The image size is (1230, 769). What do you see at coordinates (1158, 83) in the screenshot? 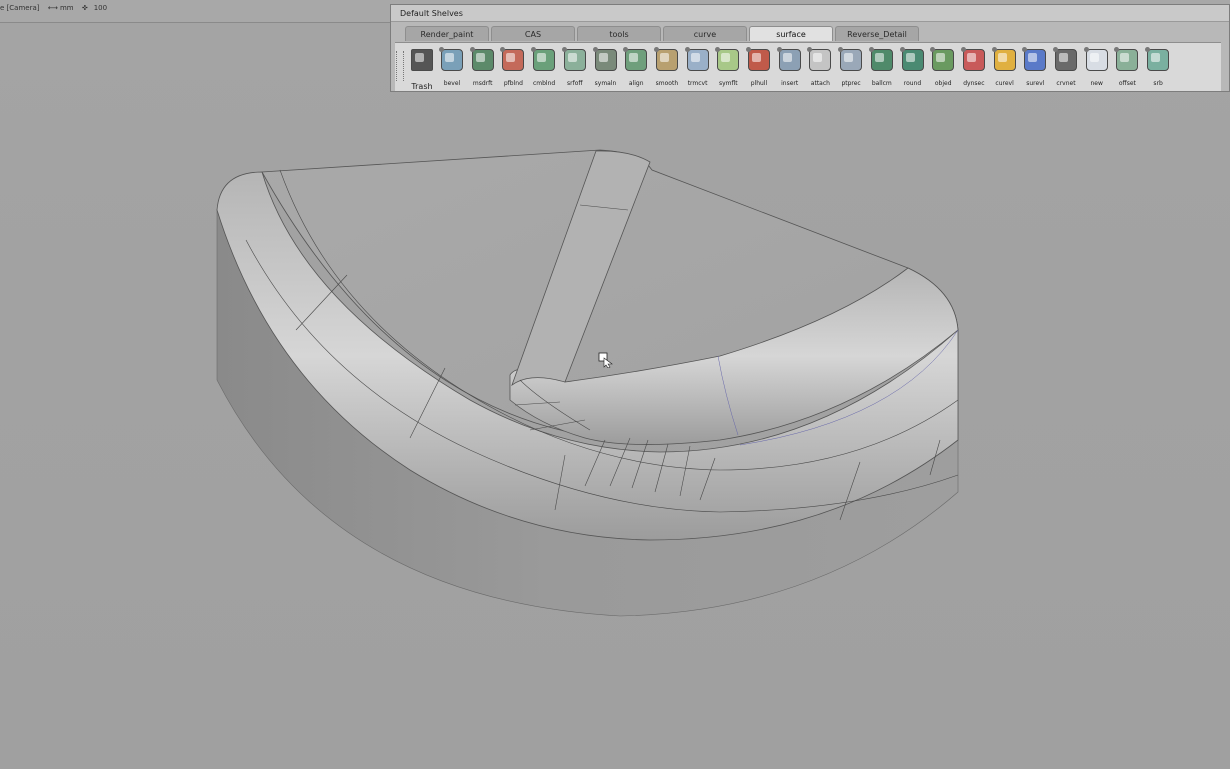
I see `tool-label: srb` at bounding box center [1158, 83].